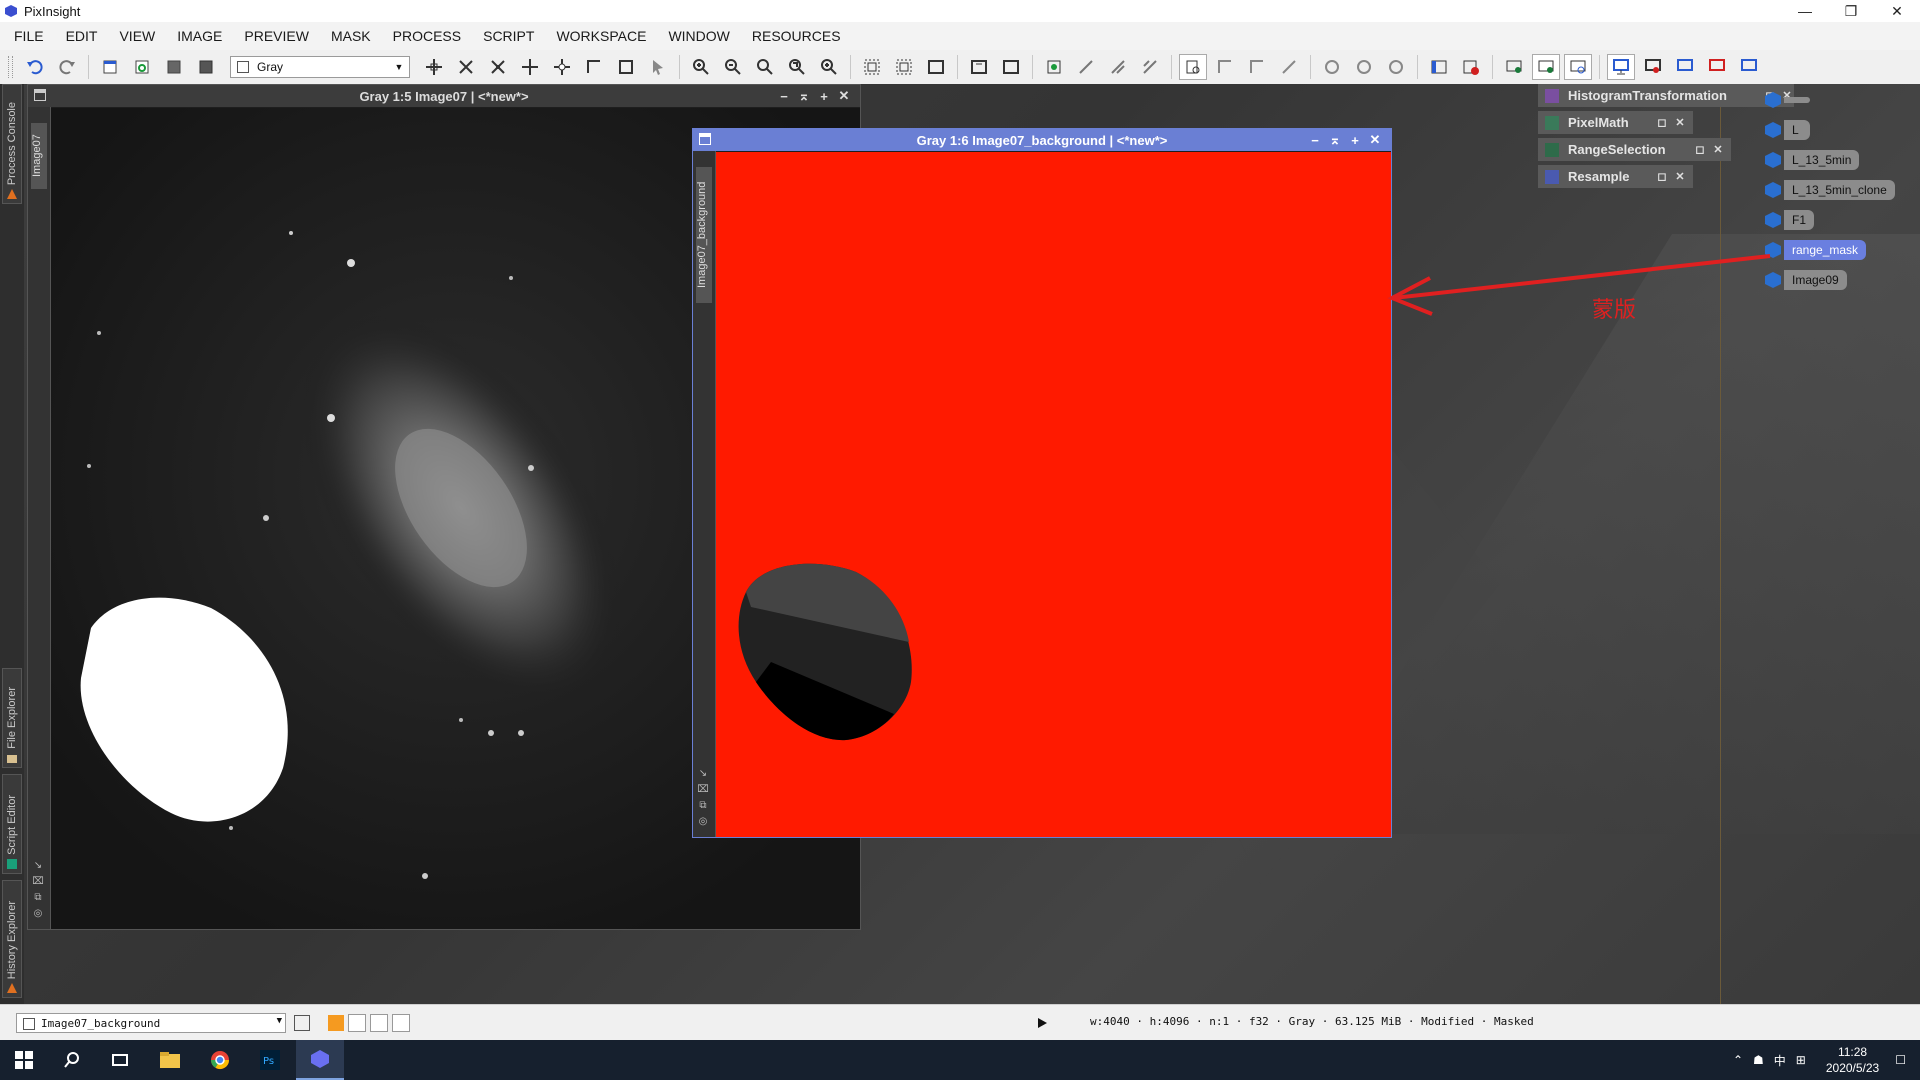  Describe the element at coordinates (1364, 67) in the screenshot. I see `script-run-icon` at that location.